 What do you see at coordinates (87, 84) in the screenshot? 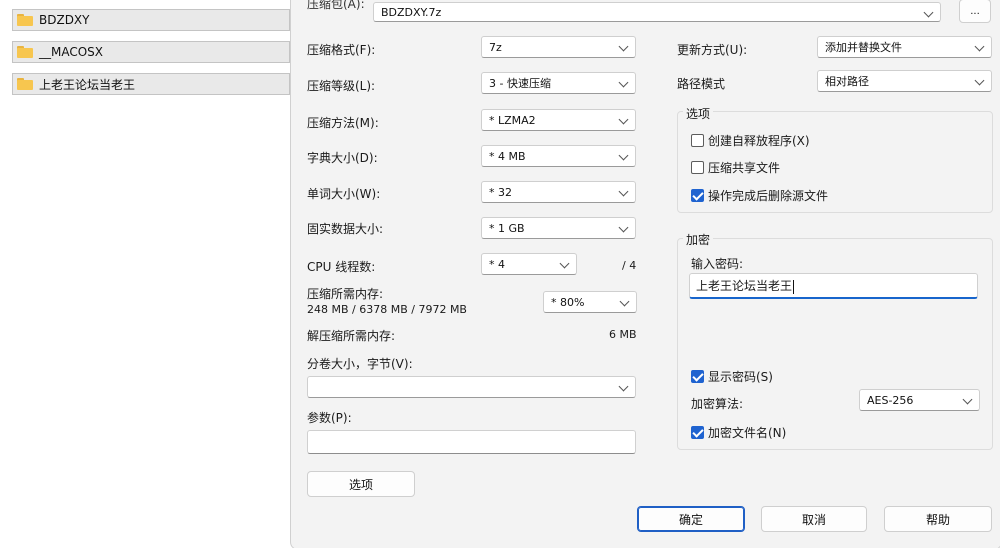
I see `file-name: 上老王论坛当老王` at bounding box center [87, 84].